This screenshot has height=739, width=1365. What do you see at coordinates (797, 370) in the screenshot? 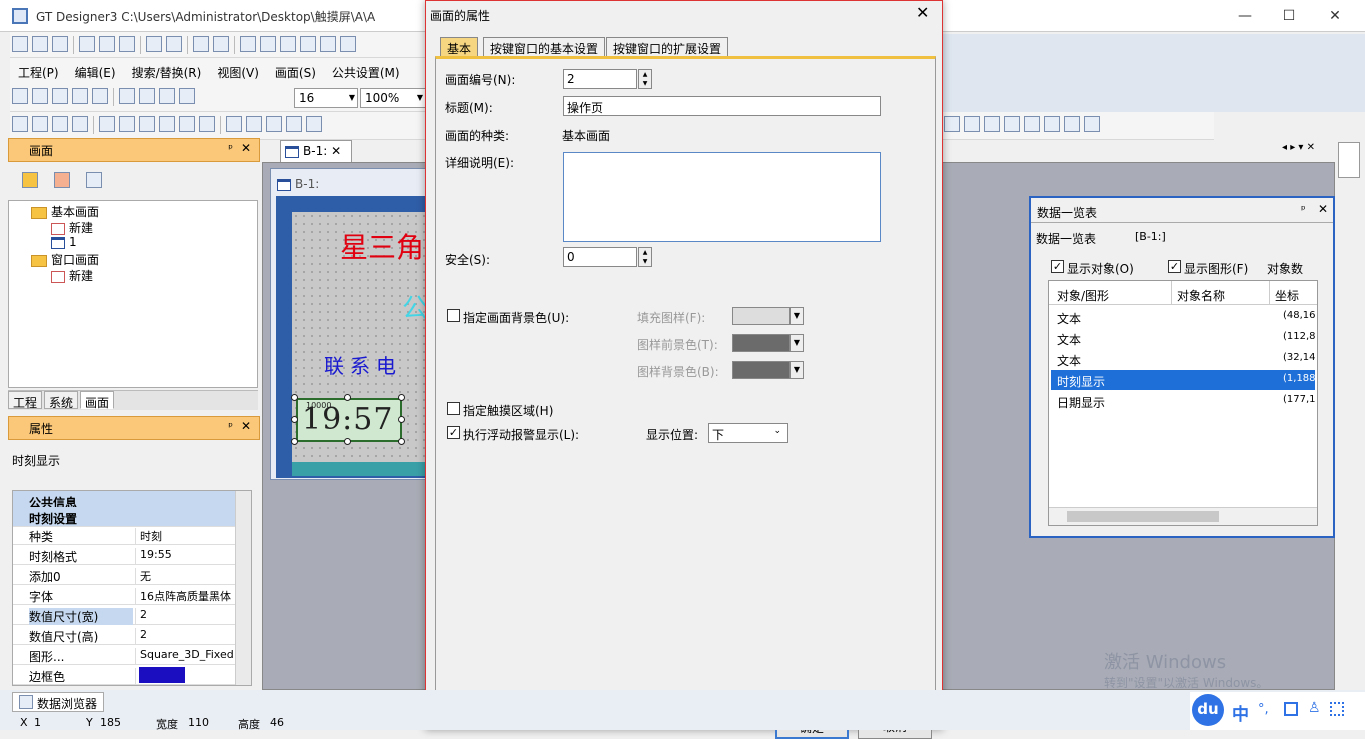
I see `bgc-color-dropdown: ▼` at bounding box center [797, 370].